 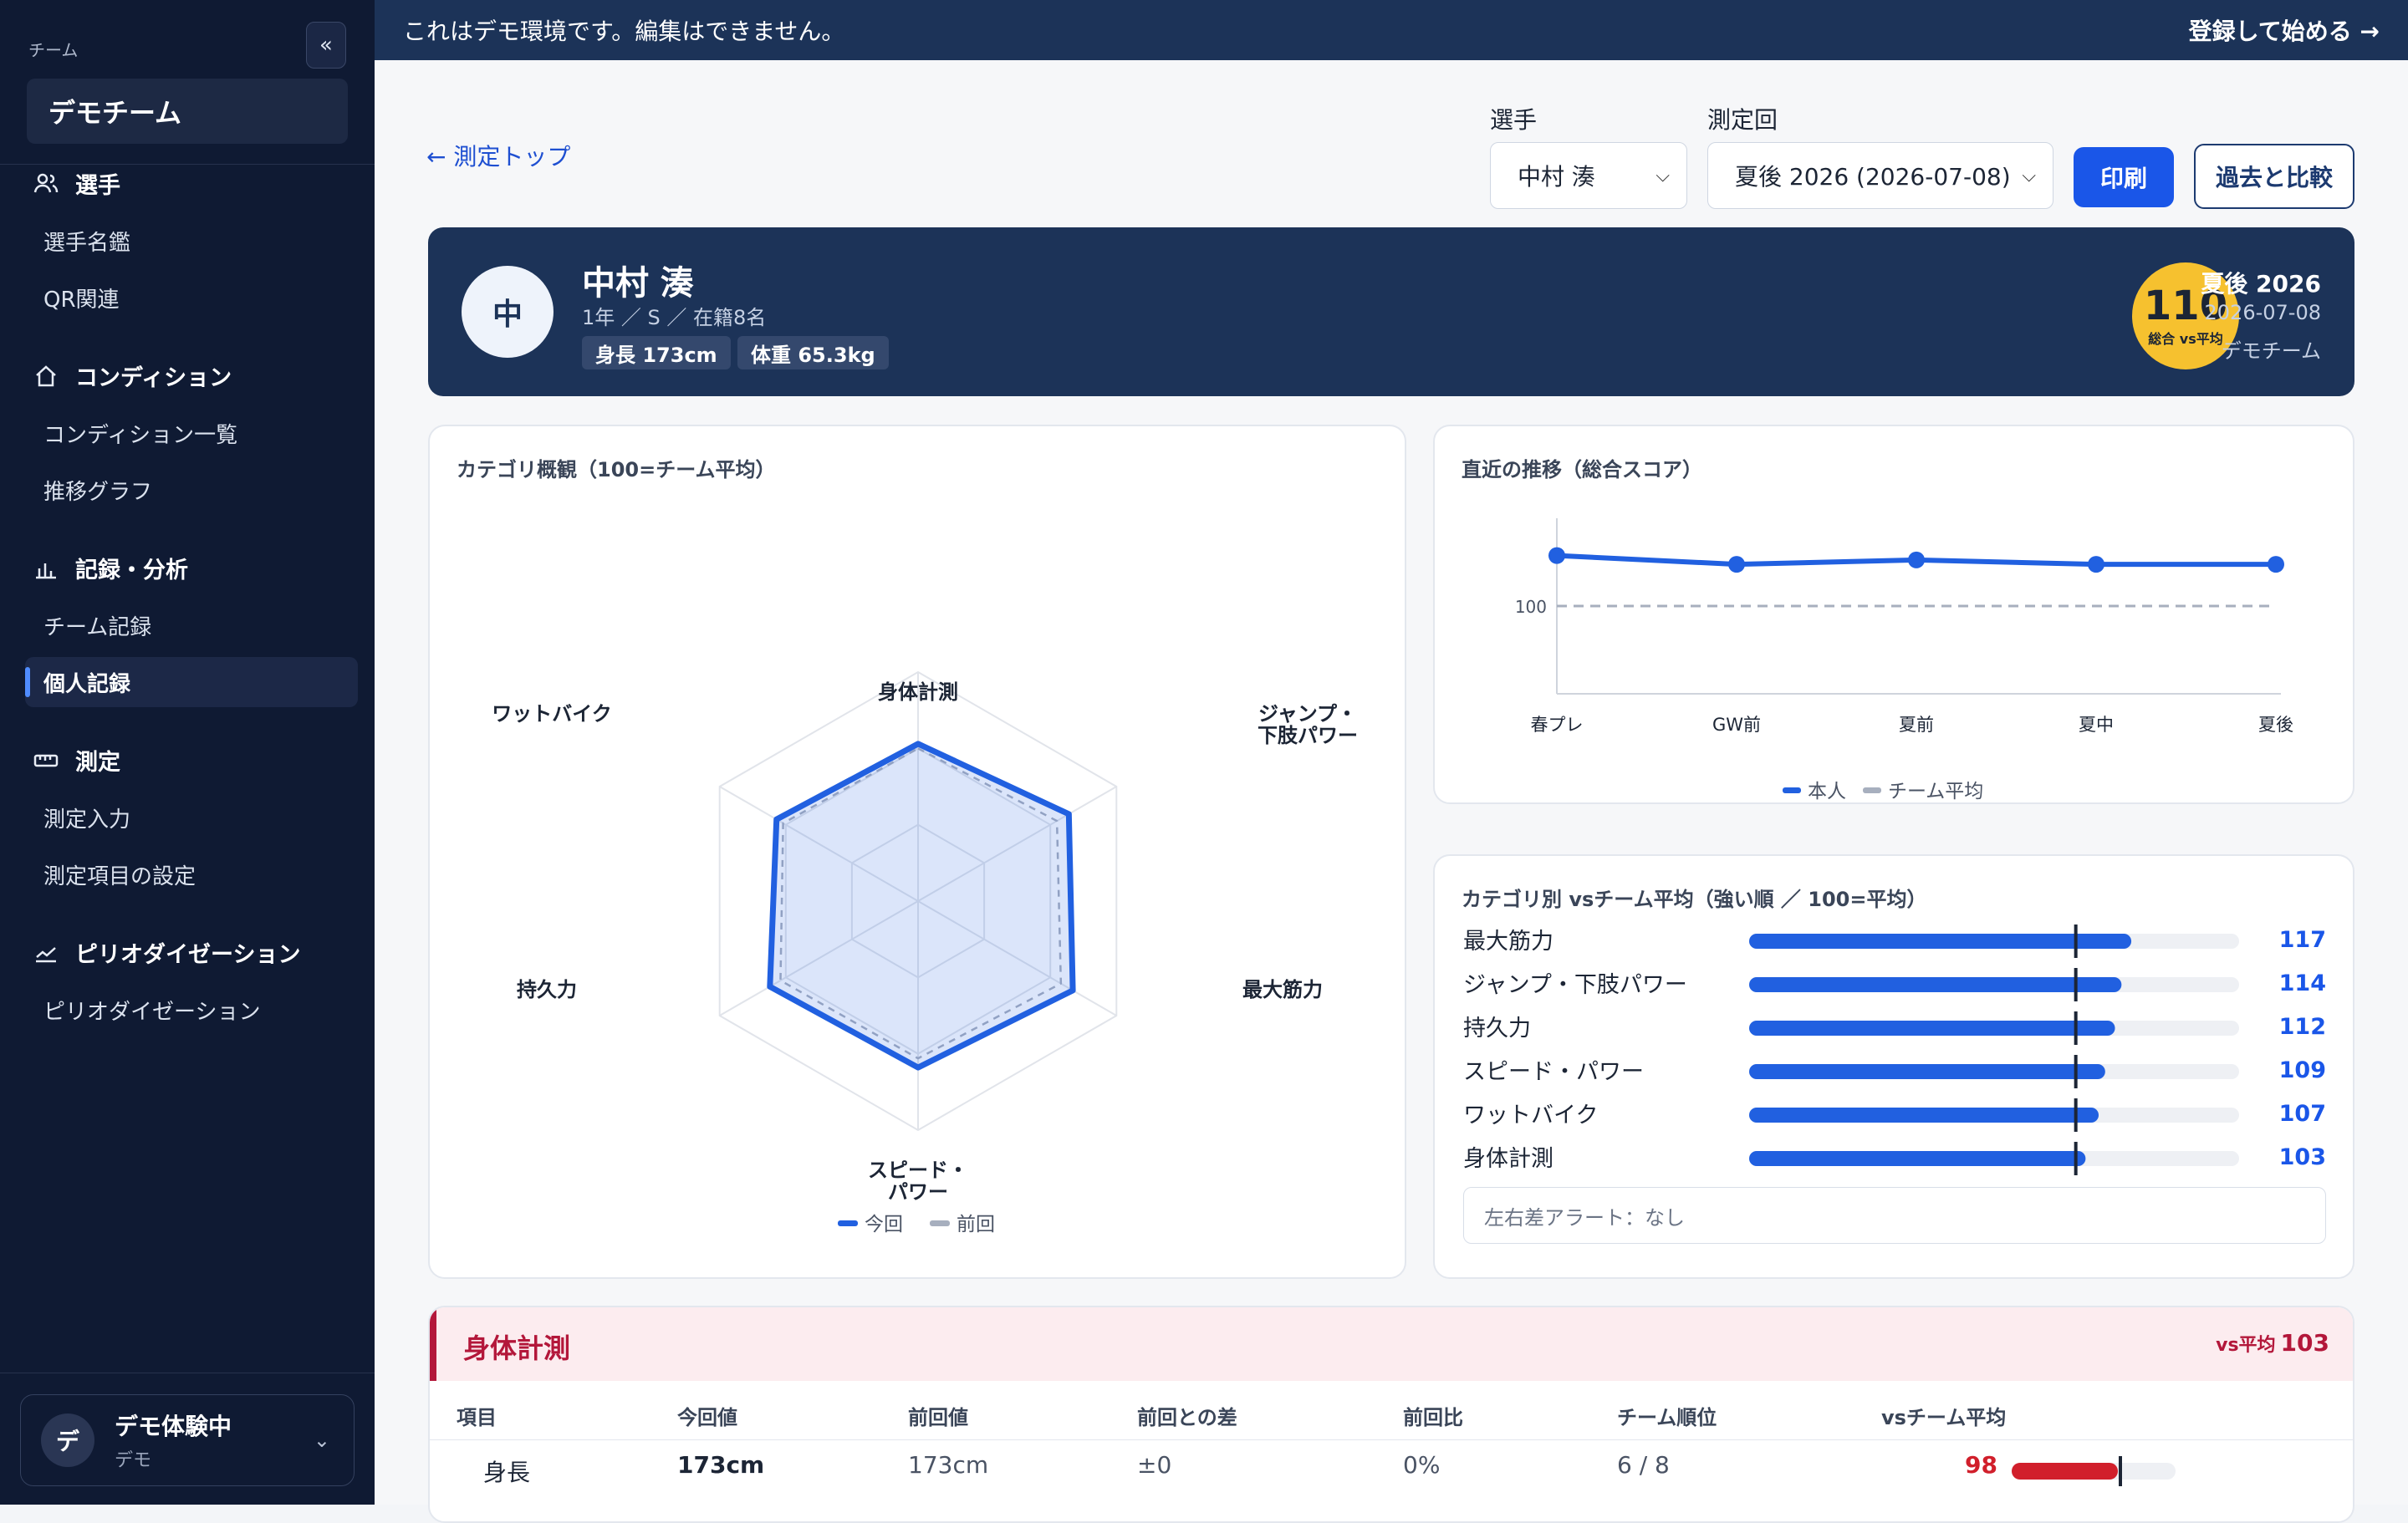 What do you see at coordinates (2271, 351) in the screenshot?
I see `session-team: デモチーム` at bounding box center [2271, 351].